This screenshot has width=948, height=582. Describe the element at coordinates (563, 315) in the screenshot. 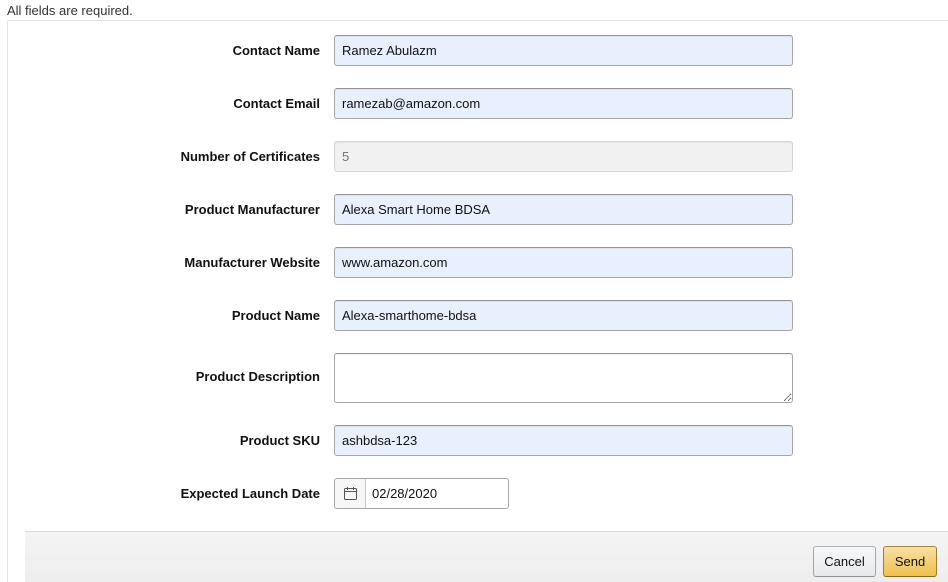

I see `product-name-input` at that location.